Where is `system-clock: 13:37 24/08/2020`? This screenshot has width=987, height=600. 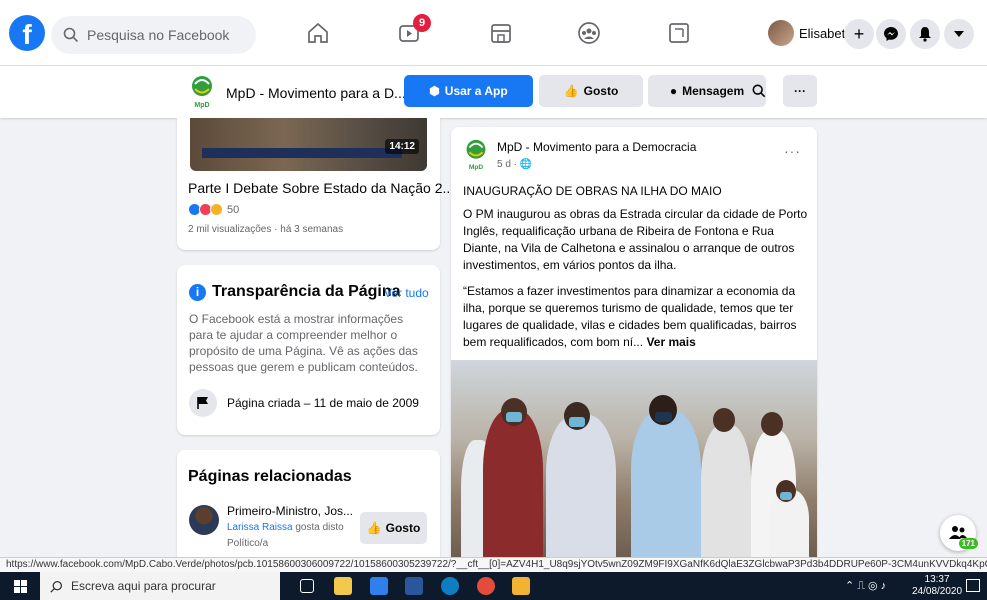
system-clock: 13:37 24/08/2020 is located at coordinates (937, 586).